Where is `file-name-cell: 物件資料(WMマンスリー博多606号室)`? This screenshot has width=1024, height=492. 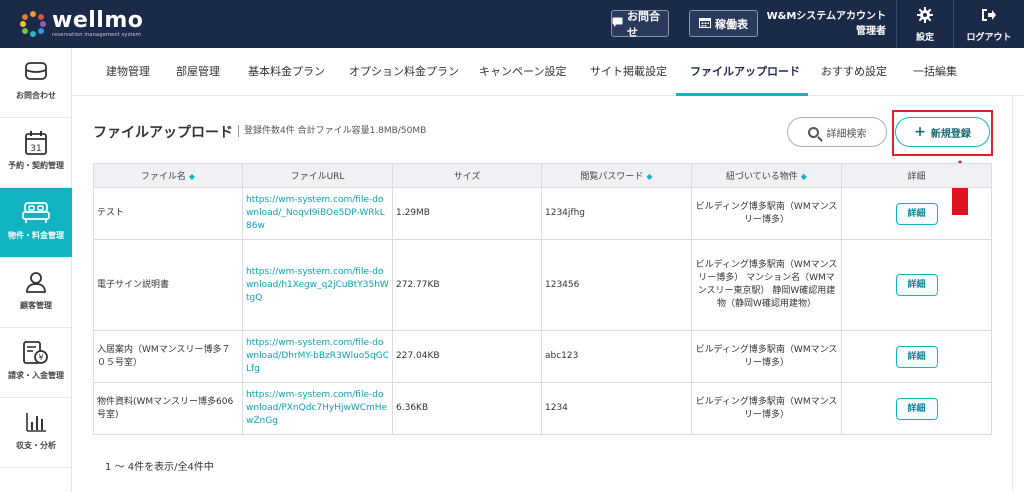 file-name-cell: 物件資料(WMマンスリー博多606号室) is located at coordinates (168, 408).